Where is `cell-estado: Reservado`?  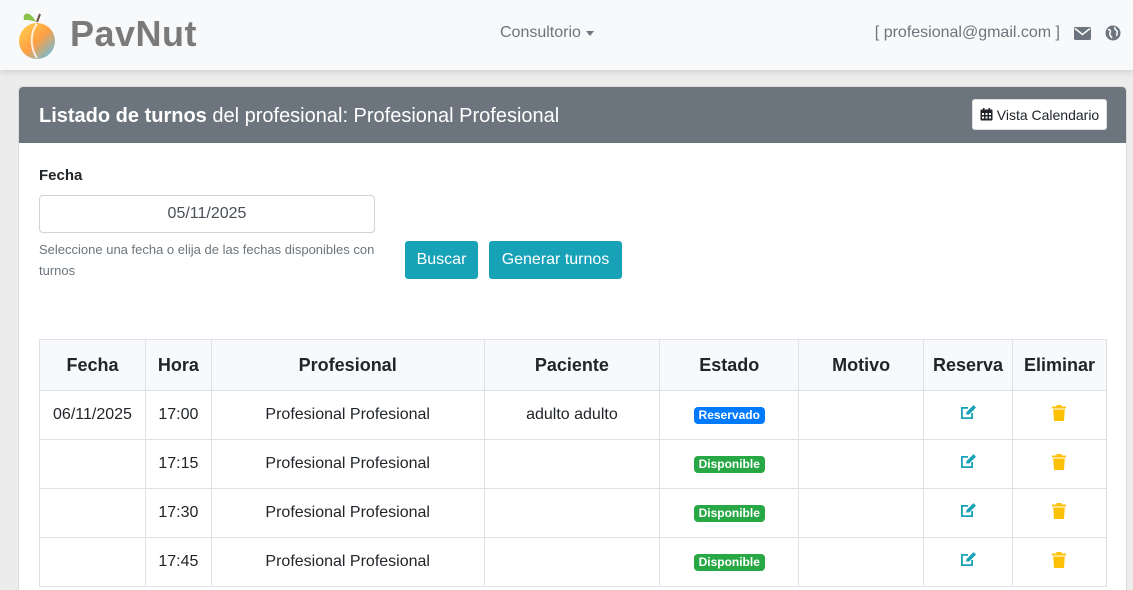 cell-estado: Reservado is located at coordinates (729, 415).